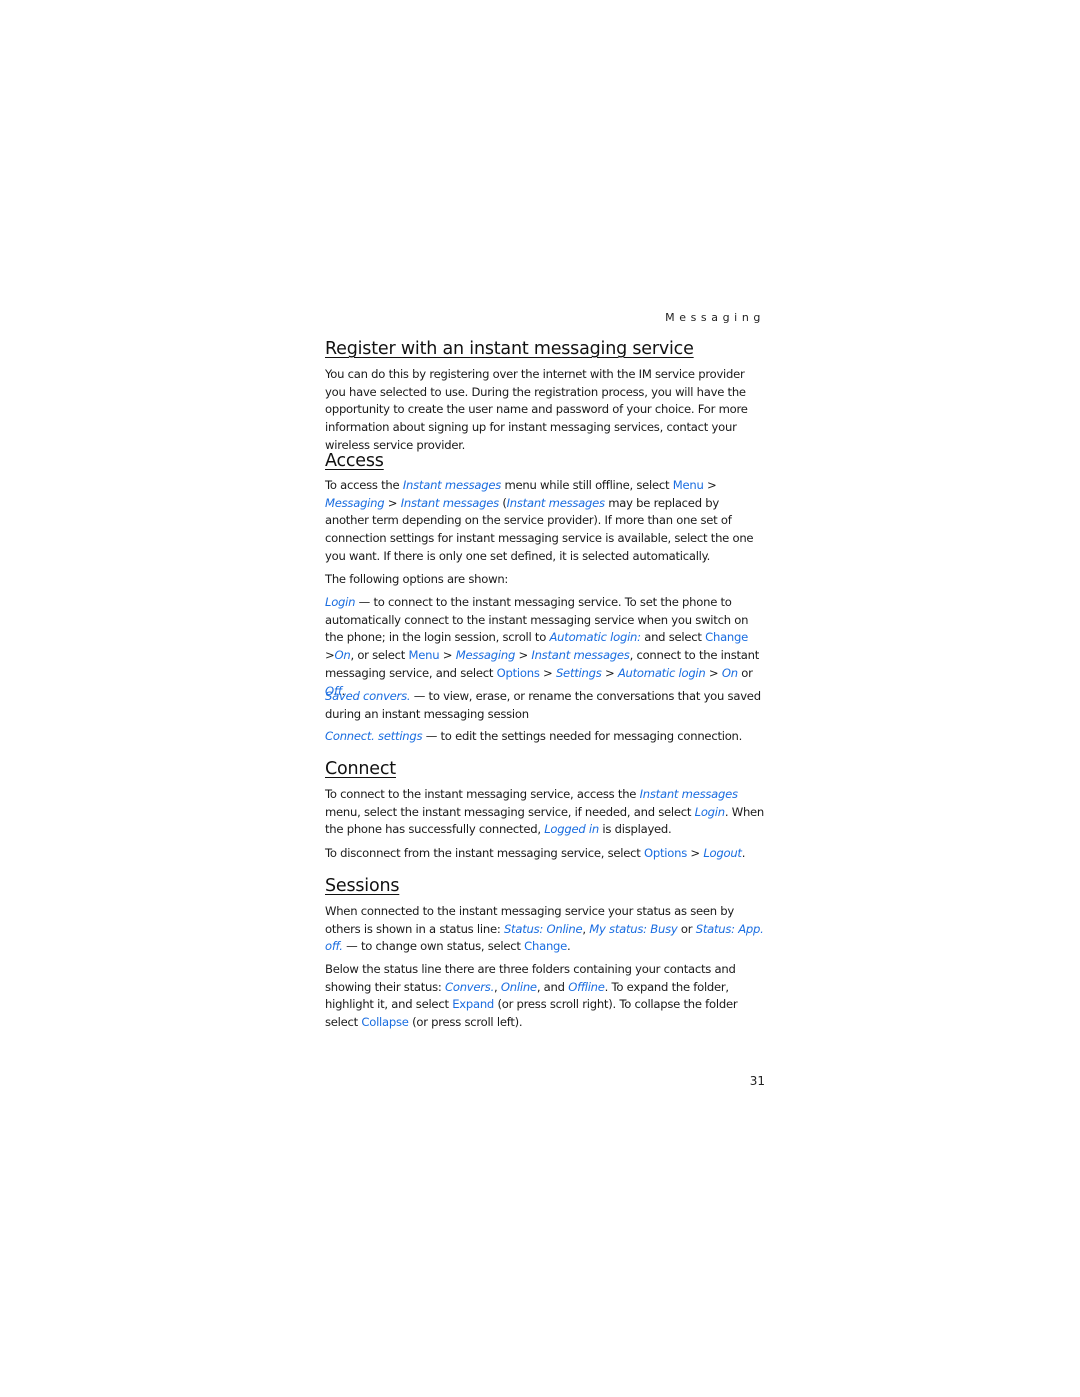 Image resolution: width=1080 pixels, height=1397 pixels. What do you see at coordinates (578, 672) in the screenshot?
I see `term-settings: Settings` at bounding box center [578, 672].